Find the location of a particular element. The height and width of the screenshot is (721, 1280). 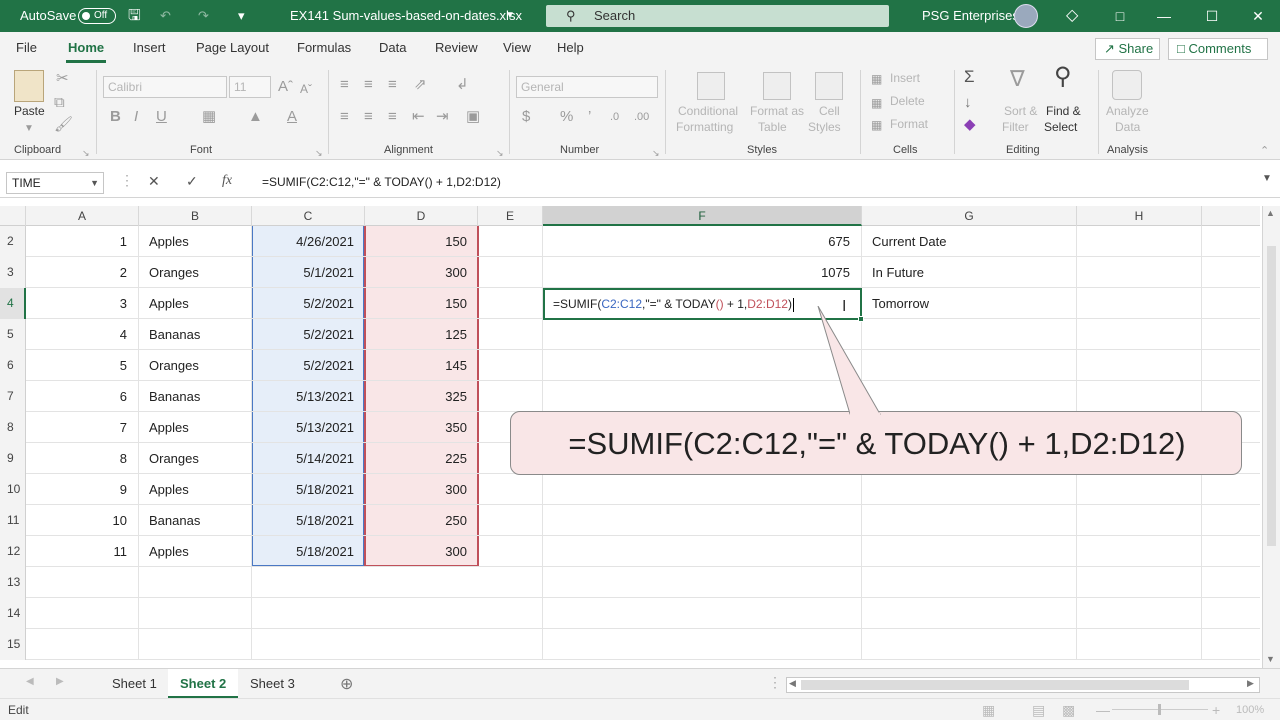

delete-cells-button: Delete is located at coordinates (907, 101).